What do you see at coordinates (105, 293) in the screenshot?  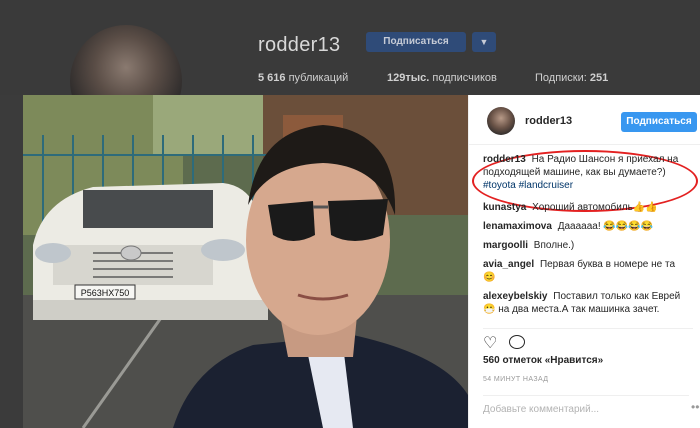 I see `license-plate: Р563НХ750` at bounding box center [105, 293].